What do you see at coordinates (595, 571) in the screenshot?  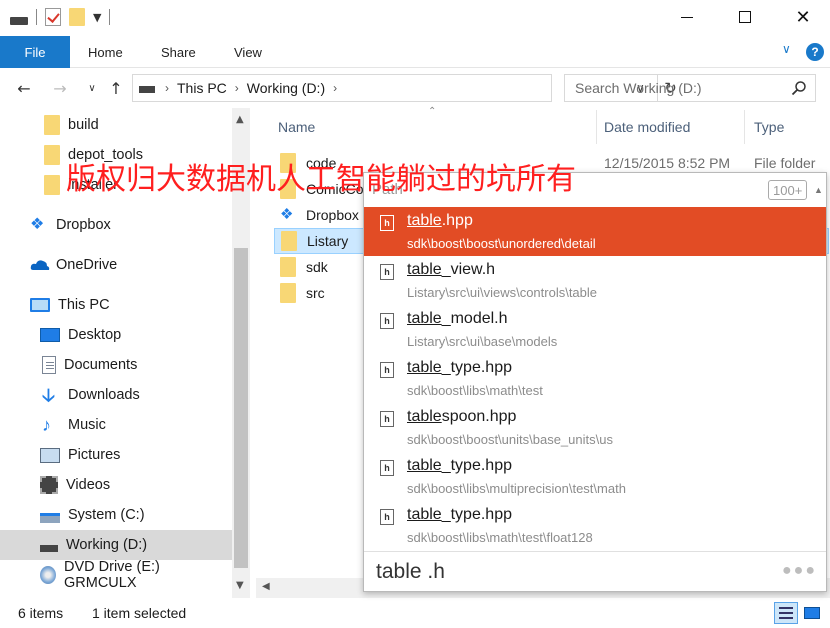 I see `popup-query-bar: table .h ●●●` at bounding box center [595, 571].